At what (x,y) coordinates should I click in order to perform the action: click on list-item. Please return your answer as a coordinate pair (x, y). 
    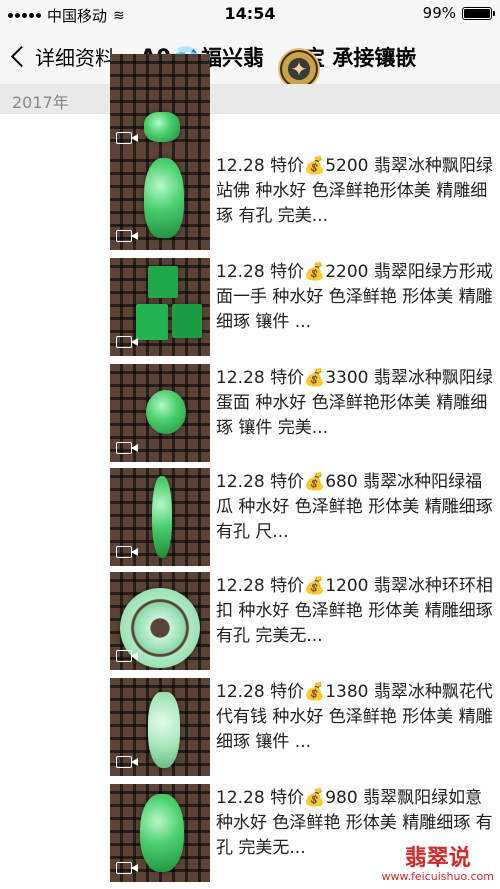
    Looking at the image, I should click on (305, 103).